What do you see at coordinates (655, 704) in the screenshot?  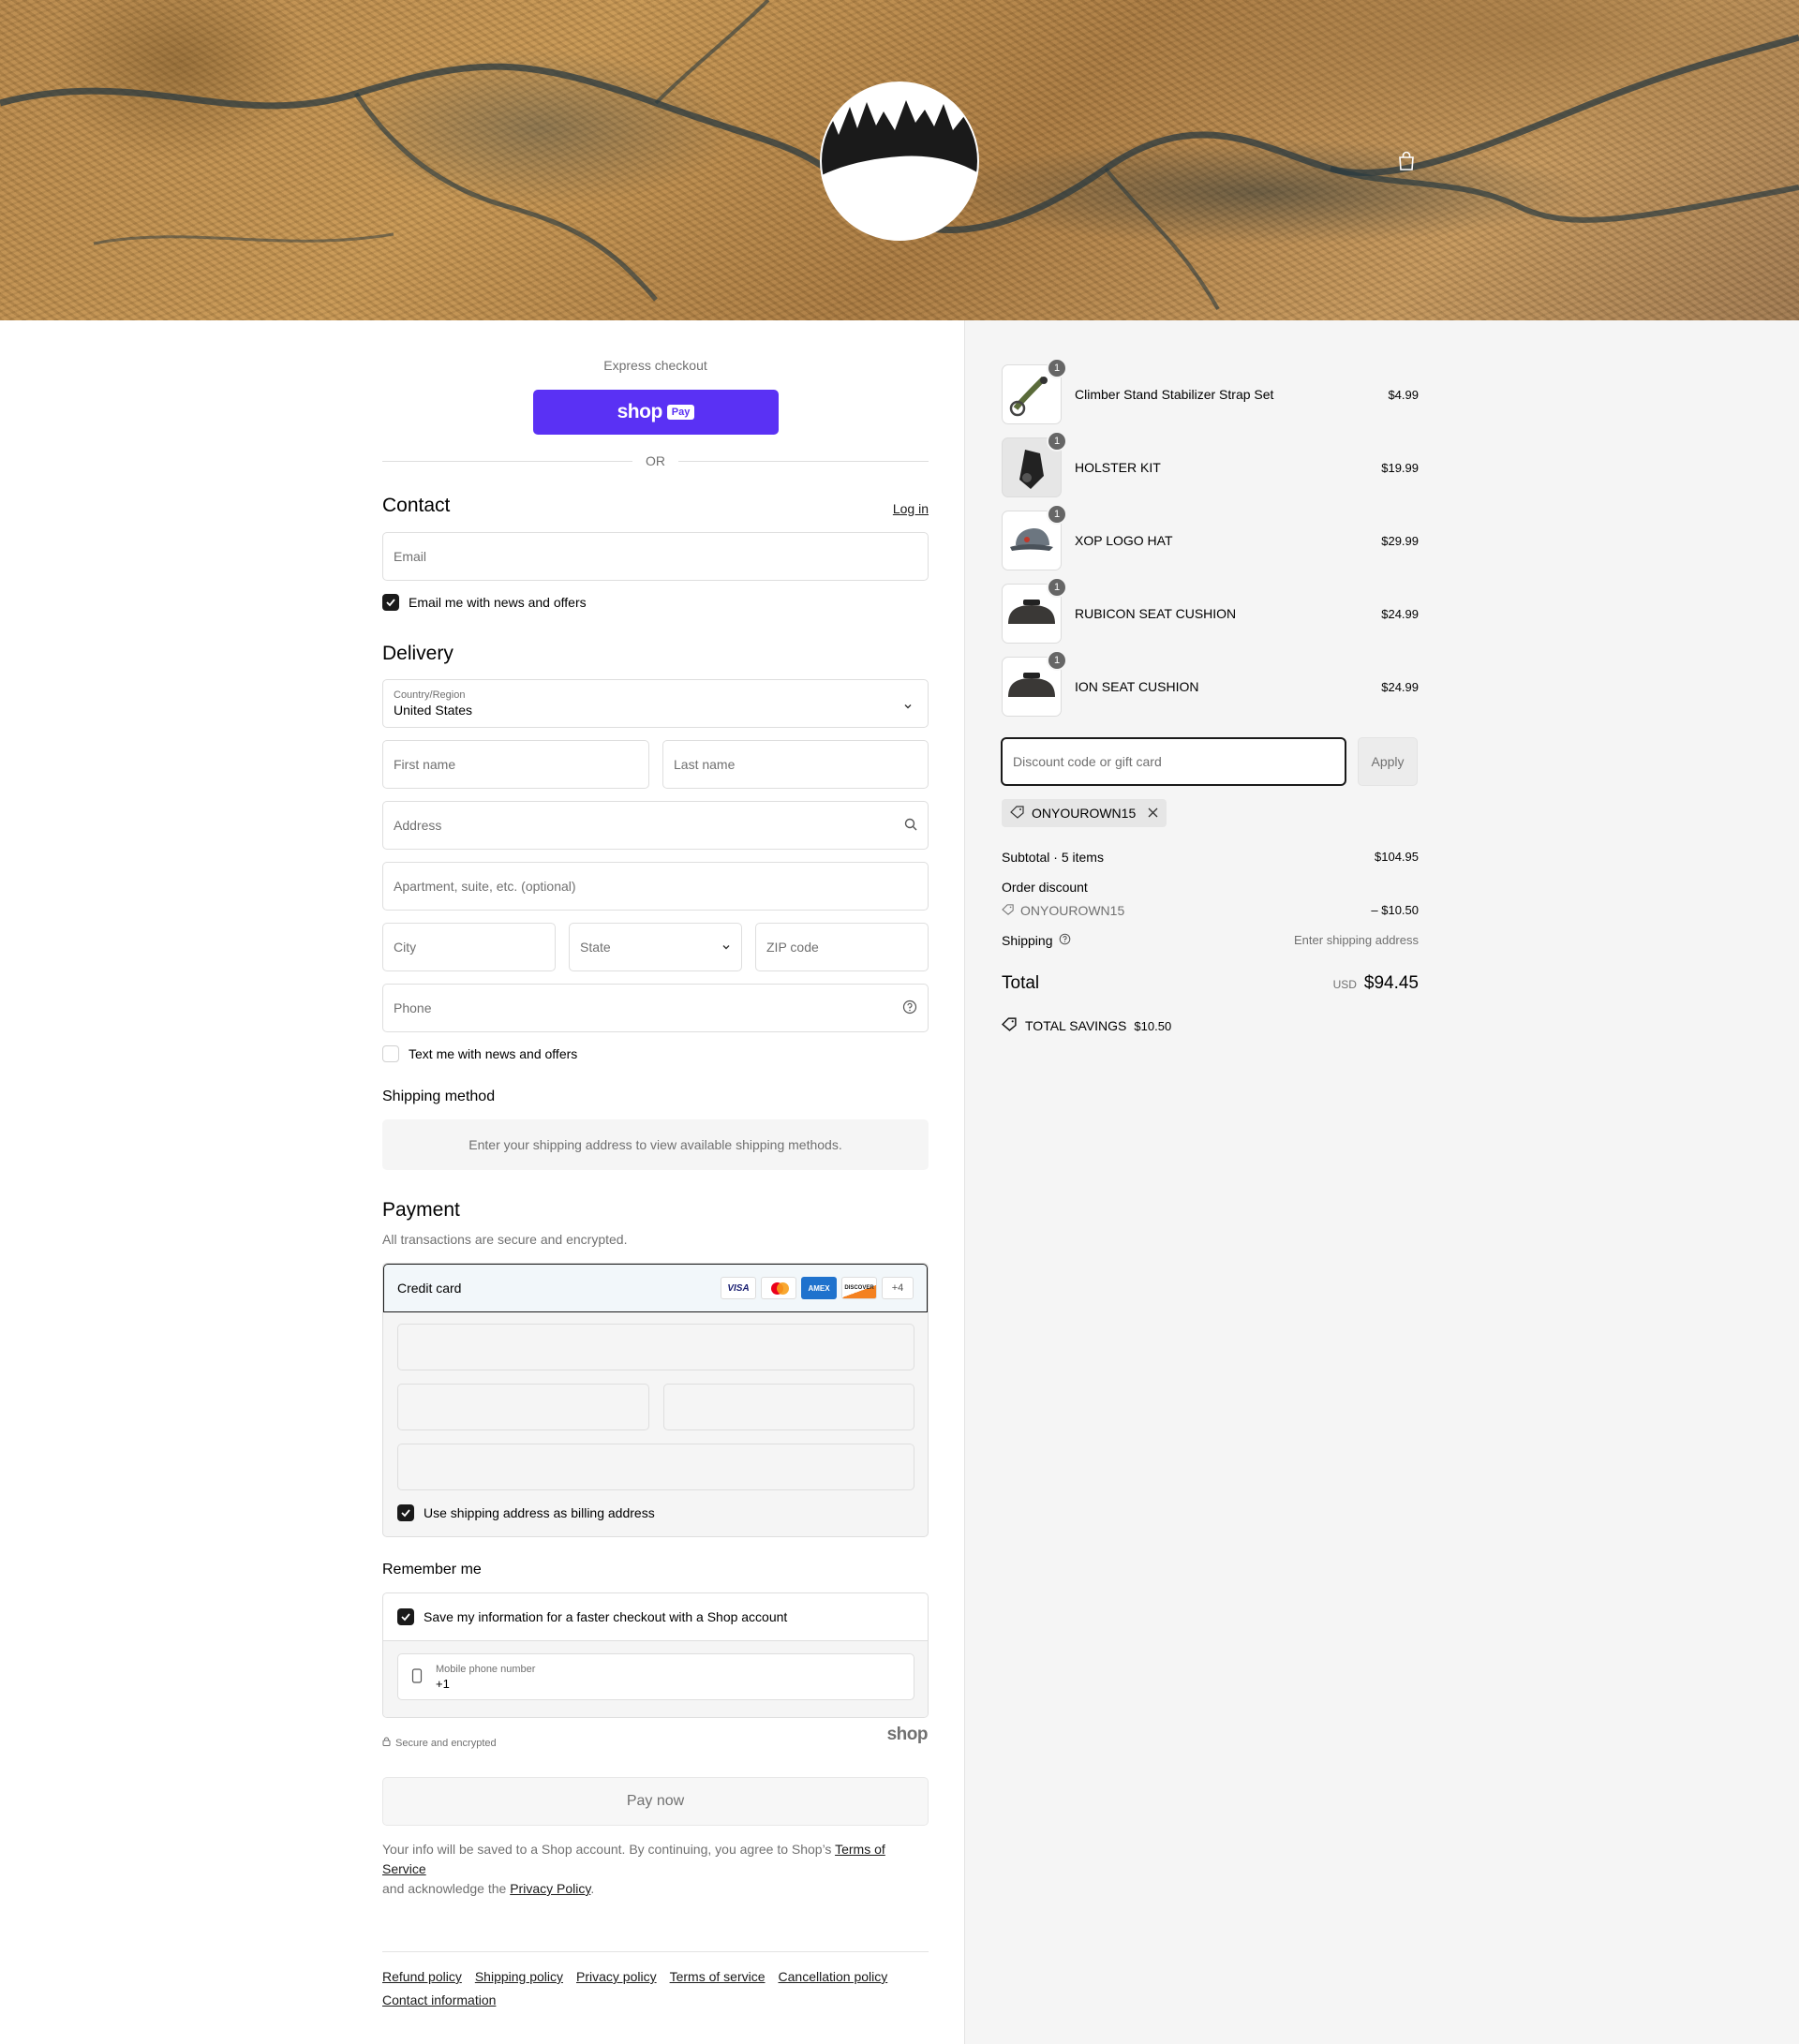 I see `country-select: Country/Region United States` at bounding box center [655, 704].